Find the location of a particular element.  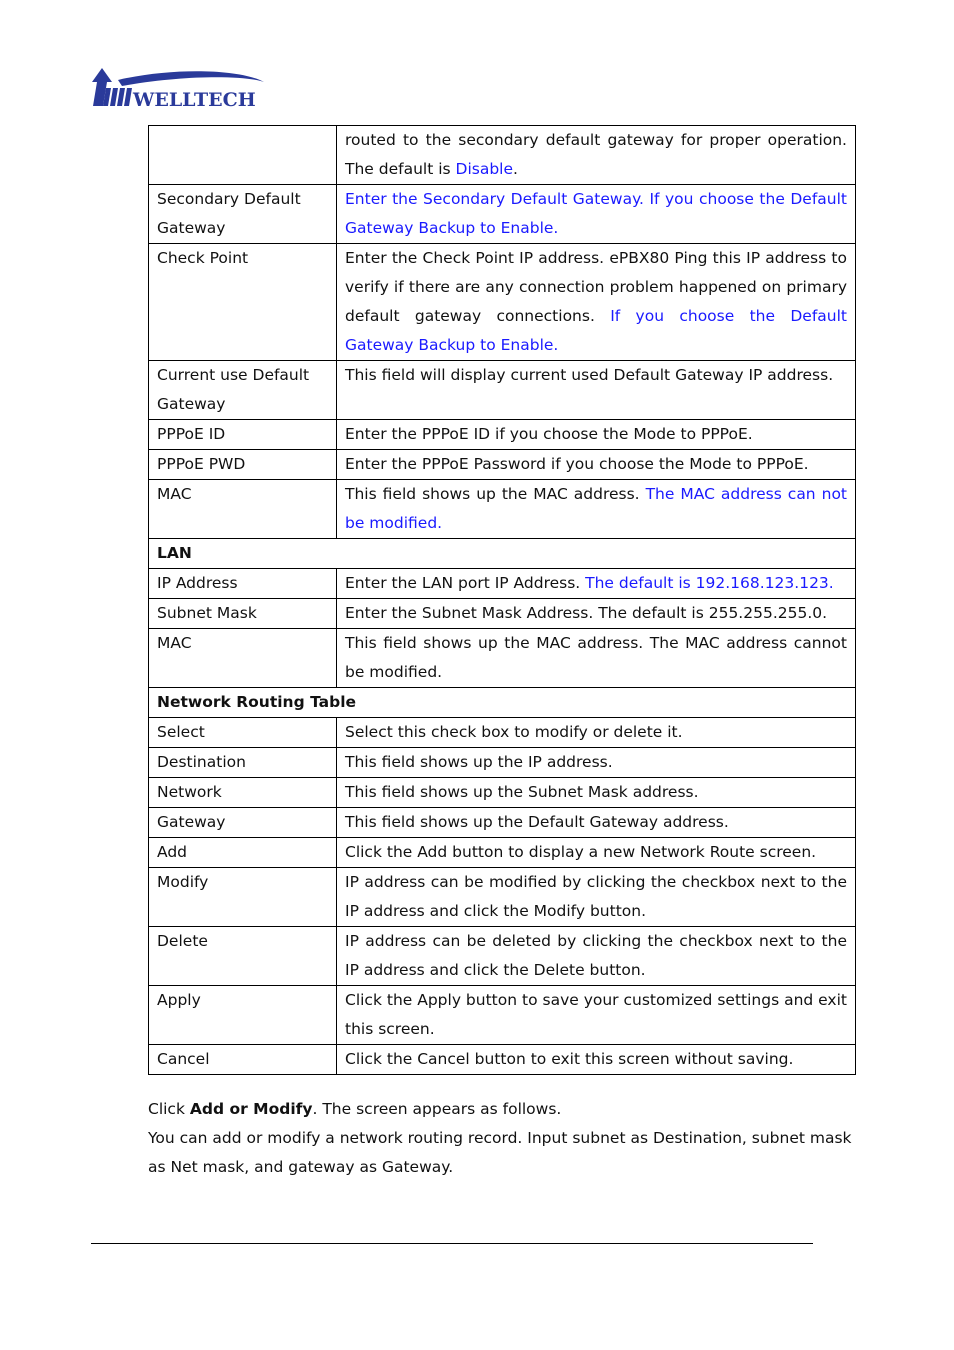

field-name: Select is located at coordinates (242, 732).